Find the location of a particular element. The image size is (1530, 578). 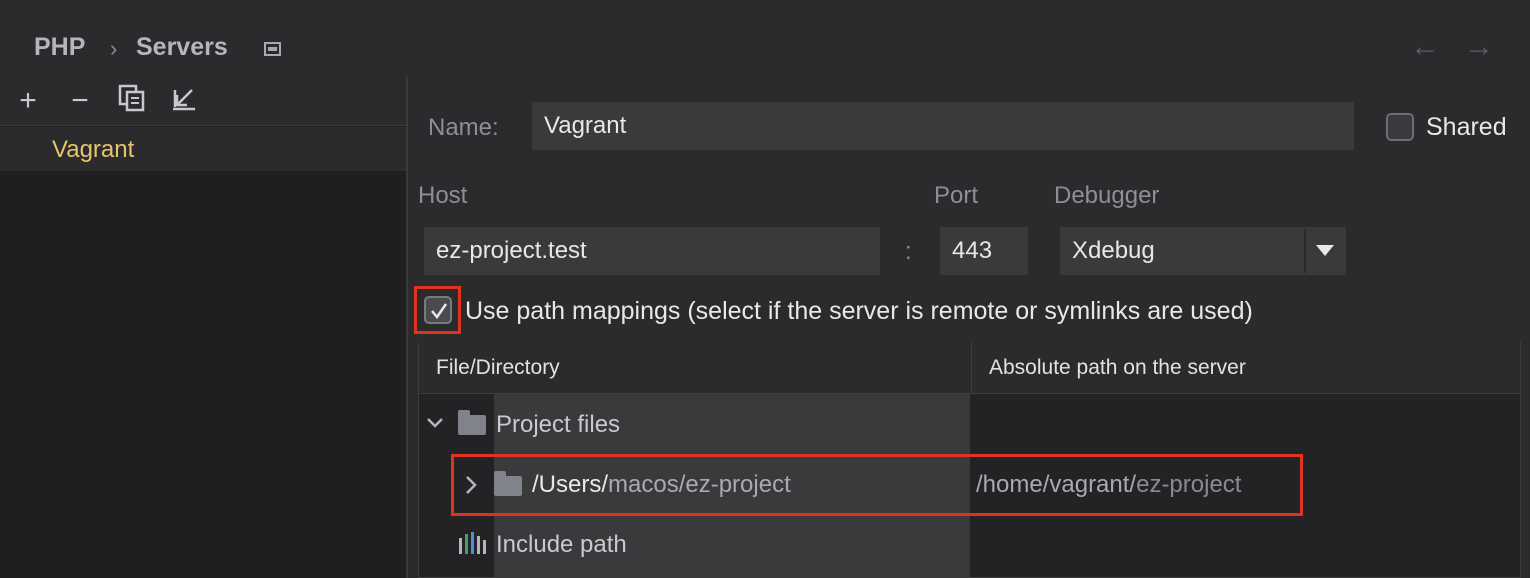

debugger-select-value: Xdebug is located at coordinates (1113, 250).